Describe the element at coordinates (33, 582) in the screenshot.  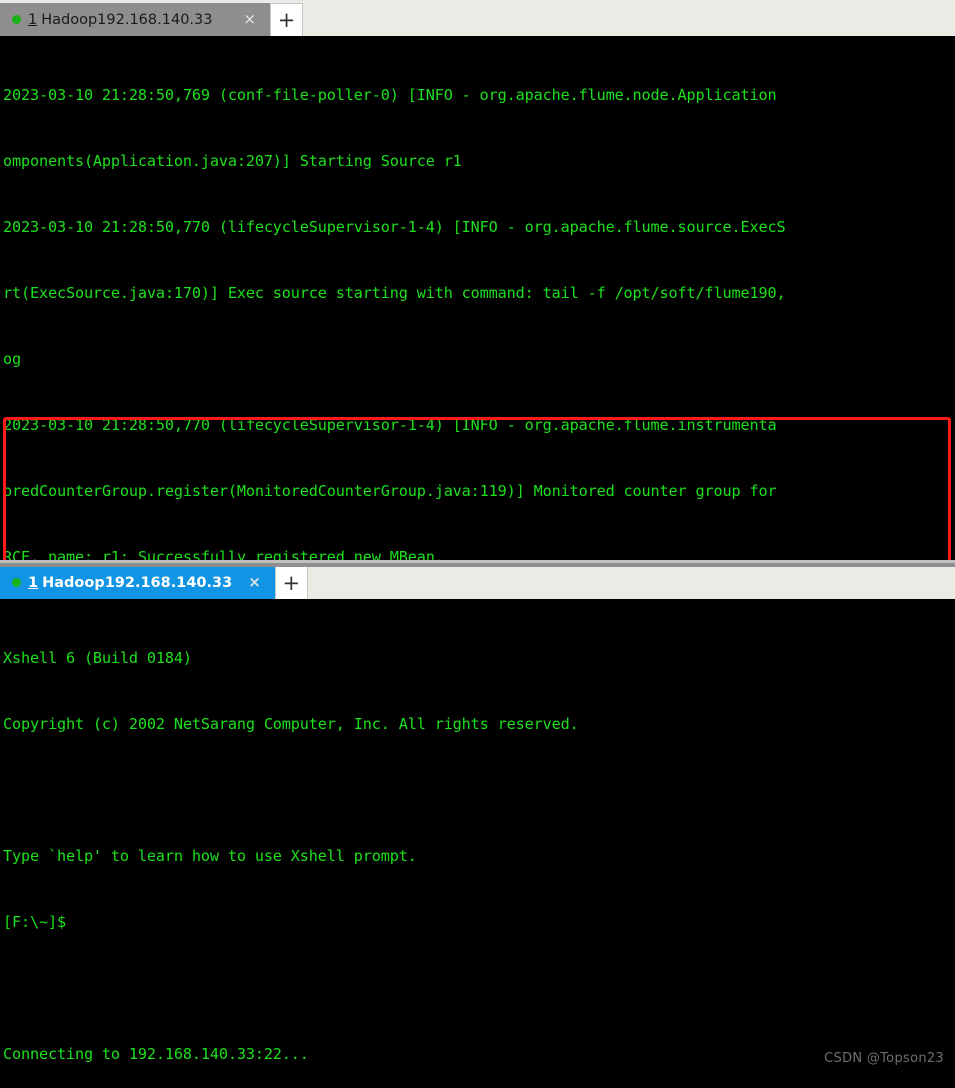
I see `bottom-tab-number: 1` at that location.